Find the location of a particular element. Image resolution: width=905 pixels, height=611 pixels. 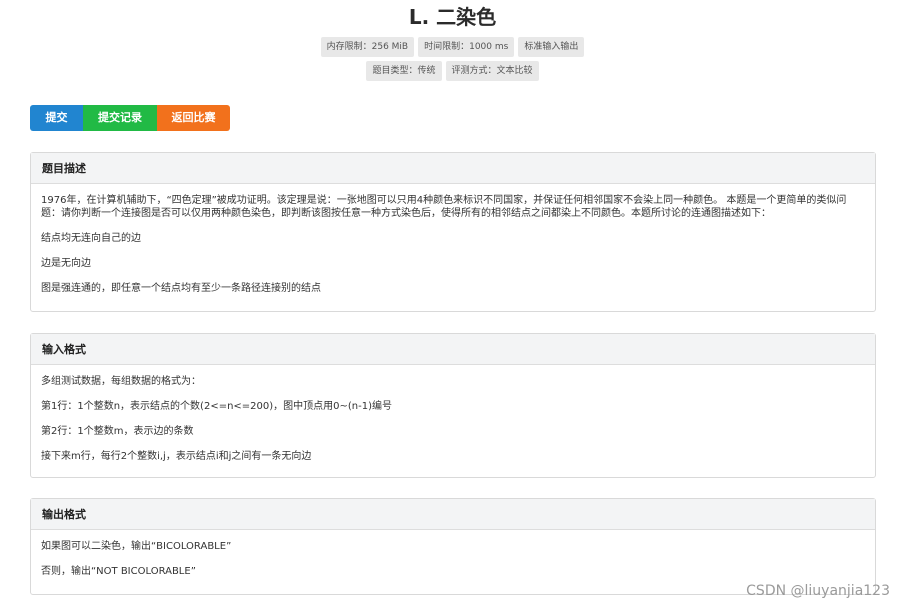

submission-records-button: 提交记录 is located at coordinates (120, 118).